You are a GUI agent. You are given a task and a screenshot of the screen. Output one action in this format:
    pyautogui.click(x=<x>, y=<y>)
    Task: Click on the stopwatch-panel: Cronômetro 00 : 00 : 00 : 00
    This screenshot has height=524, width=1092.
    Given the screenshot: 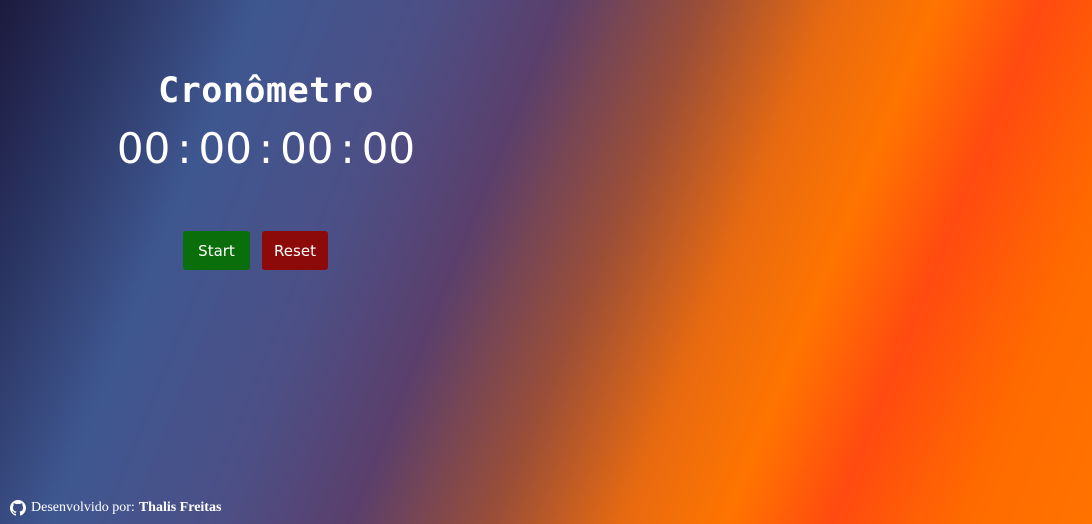 What is the action you would take?
    pyautogui.click(x=266, y=122)
    